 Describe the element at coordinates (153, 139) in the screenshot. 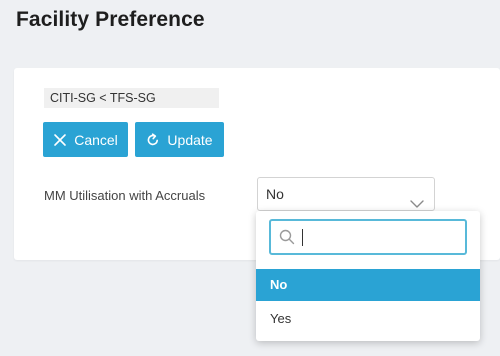

I see `refresh-icon` at that location.